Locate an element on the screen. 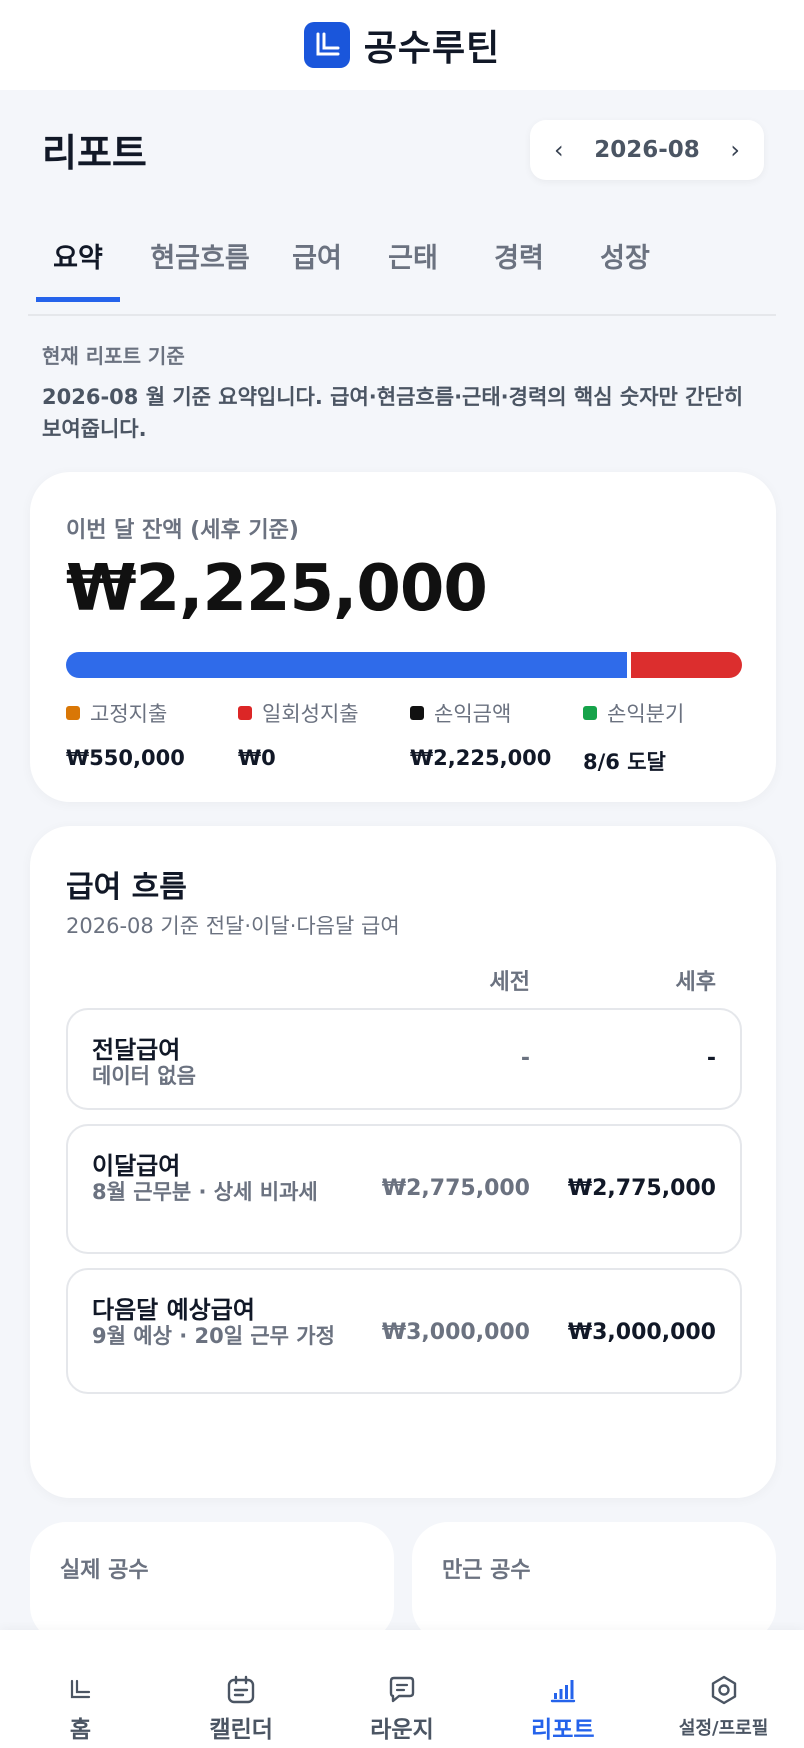 The width and height of the screenshot is (804, 1748). legend-value: ₩550,000 is located at coordinates (125, 758).